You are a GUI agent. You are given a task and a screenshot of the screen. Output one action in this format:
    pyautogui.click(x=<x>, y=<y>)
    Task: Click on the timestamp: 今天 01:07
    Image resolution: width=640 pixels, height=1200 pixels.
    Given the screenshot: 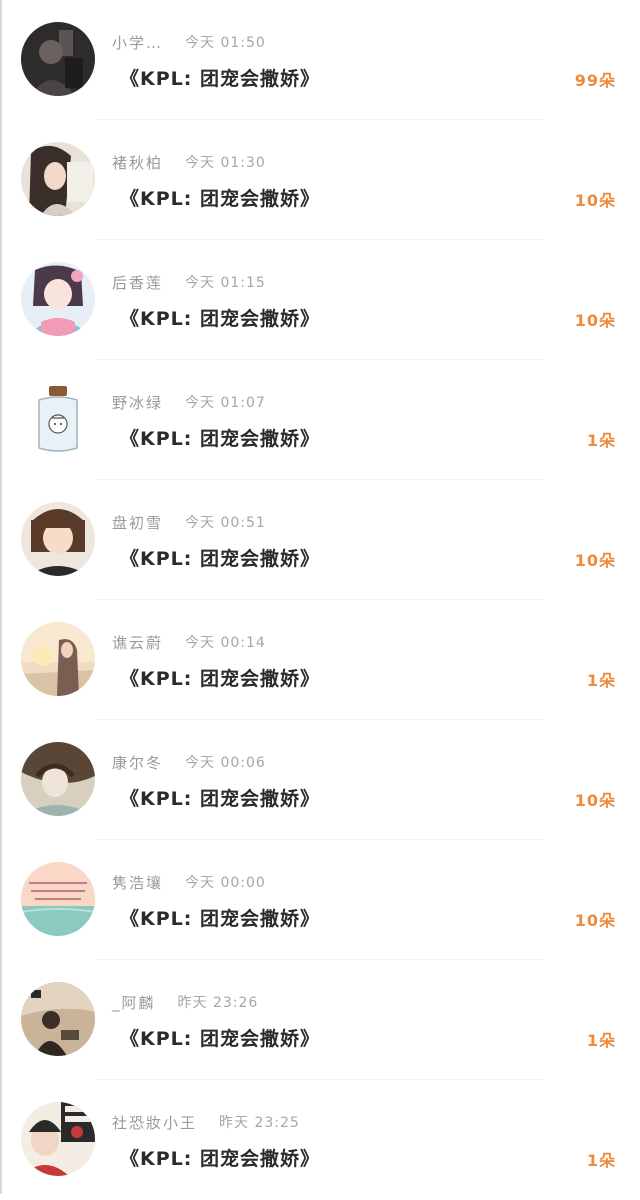 What is the action you would take?
    pyautogui.click(x=225, y=403)
    